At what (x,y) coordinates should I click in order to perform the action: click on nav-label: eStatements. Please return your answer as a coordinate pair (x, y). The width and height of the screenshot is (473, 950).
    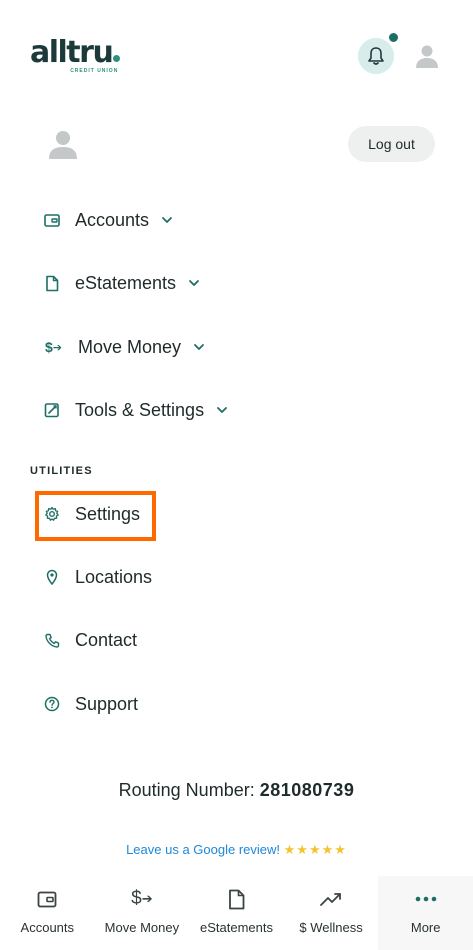
    Looking at the image, I should click on (236, 927).